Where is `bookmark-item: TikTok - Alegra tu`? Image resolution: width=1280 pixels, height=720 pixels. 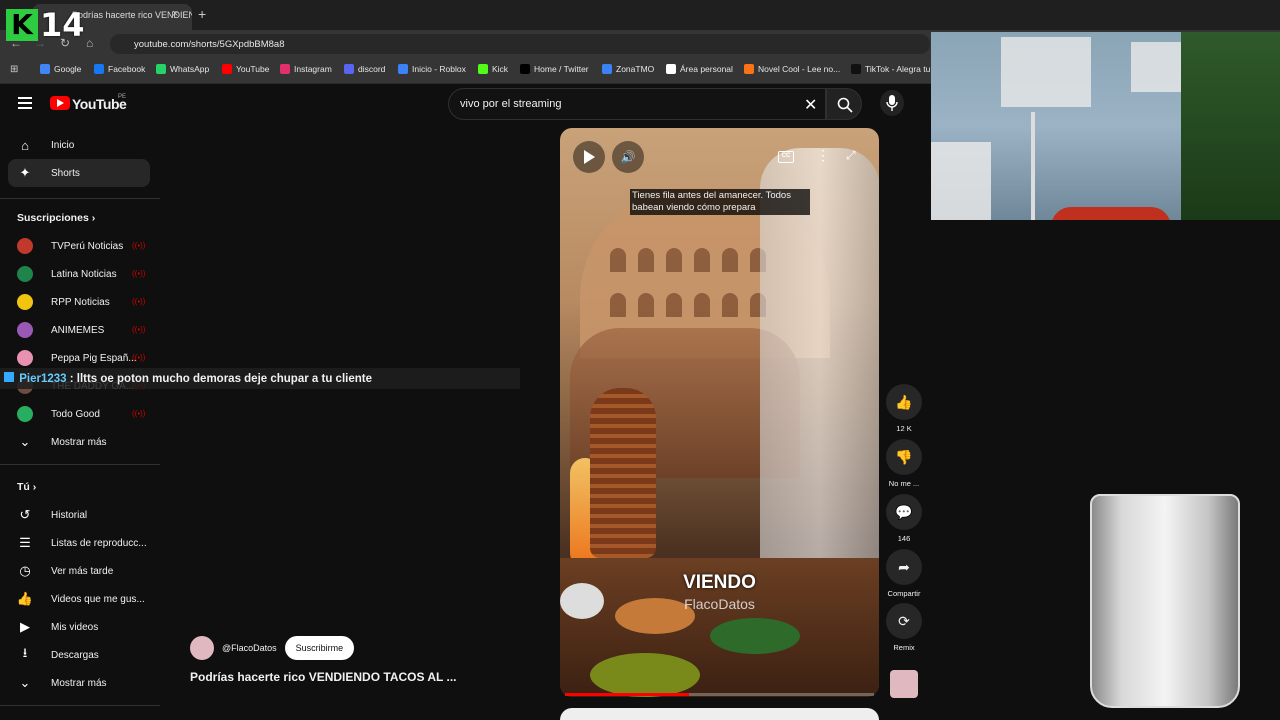 bookmark-item: TikTok - Alegra tu is located at coordinates (890, 69).